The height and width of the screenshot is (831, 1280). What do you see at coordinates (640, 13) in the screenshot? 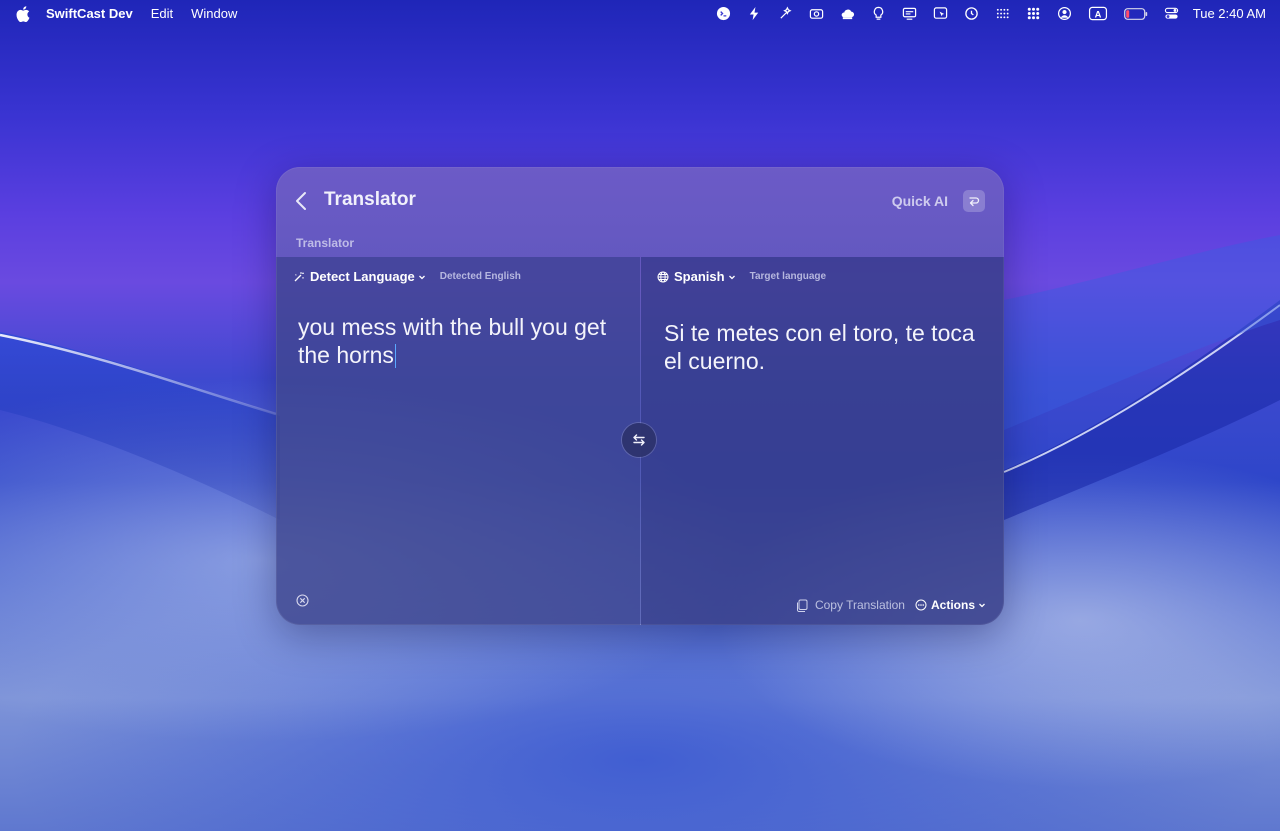
I see `menu-bar: SwiftCast Dev Edit Window A Tue 2:40 AM` at bounding box center [640, 13].